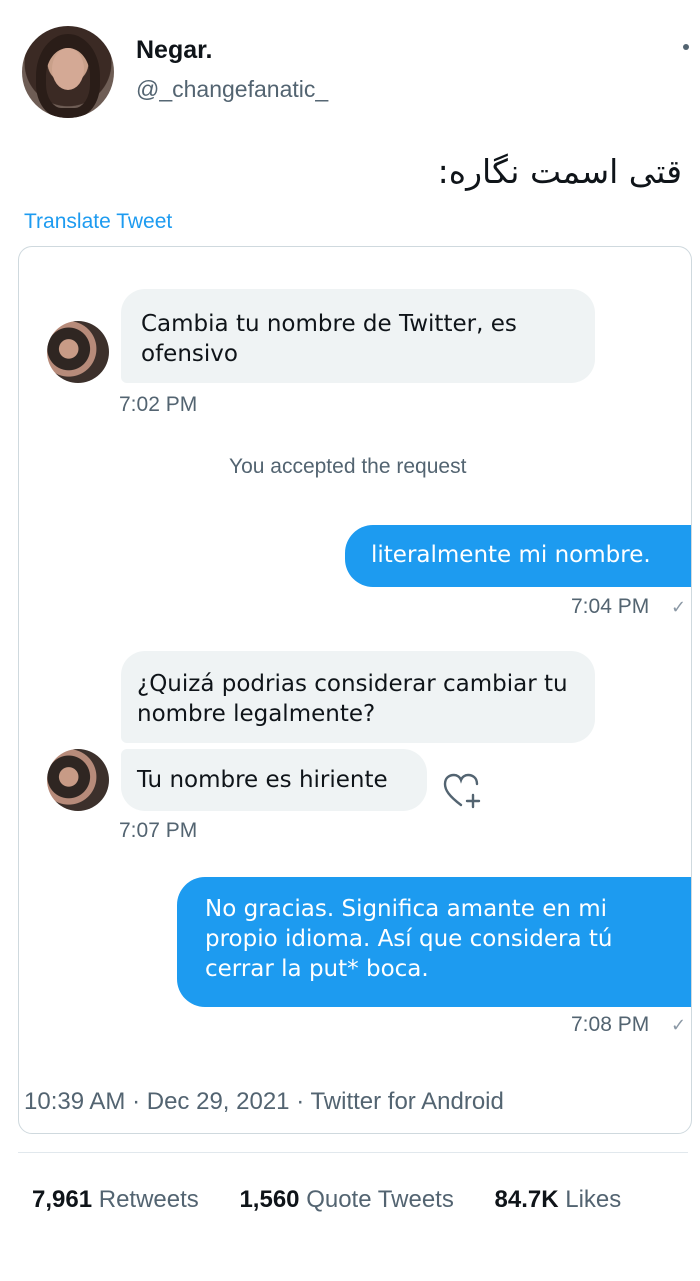 The height and width of the screenshot is (1281, 700). Describe the element at coordinates (329, 339) in the screenshot. I see `dm-message-text: Cambia tu nombre de Twitter, es ofensivo` at that location.